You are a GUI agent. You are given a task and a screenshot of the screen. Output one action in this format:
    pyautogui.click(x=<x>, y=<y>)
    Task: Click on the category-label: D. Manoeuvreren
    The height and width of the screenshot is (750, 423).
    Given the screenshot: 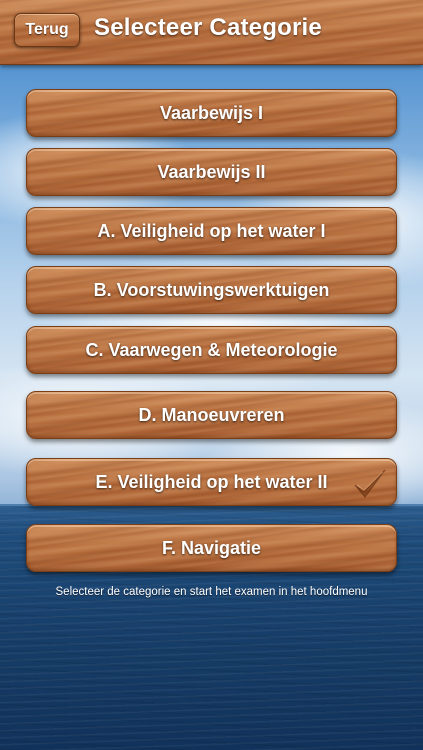 What is the action you would take?
    pyautogui.click(x=211, y=414)
    